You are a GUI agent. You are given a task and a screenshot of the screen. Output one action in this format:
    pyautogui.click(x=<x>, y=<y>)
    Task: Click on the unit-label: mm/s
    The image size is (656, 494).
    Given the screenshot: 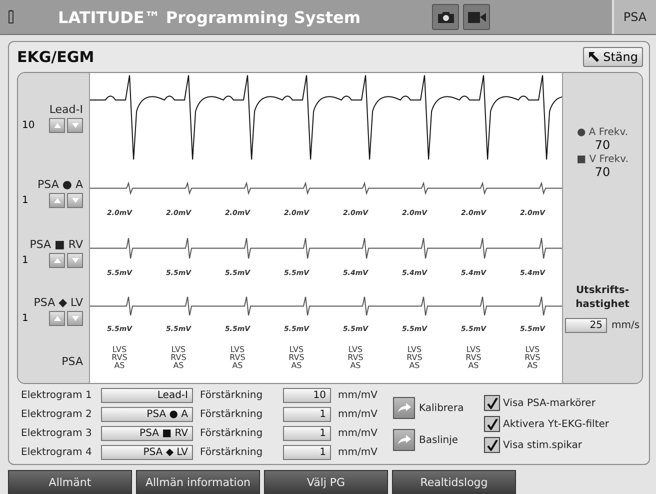 What is the action you would take?
    pyautogui.click(x=625, y=325)
    